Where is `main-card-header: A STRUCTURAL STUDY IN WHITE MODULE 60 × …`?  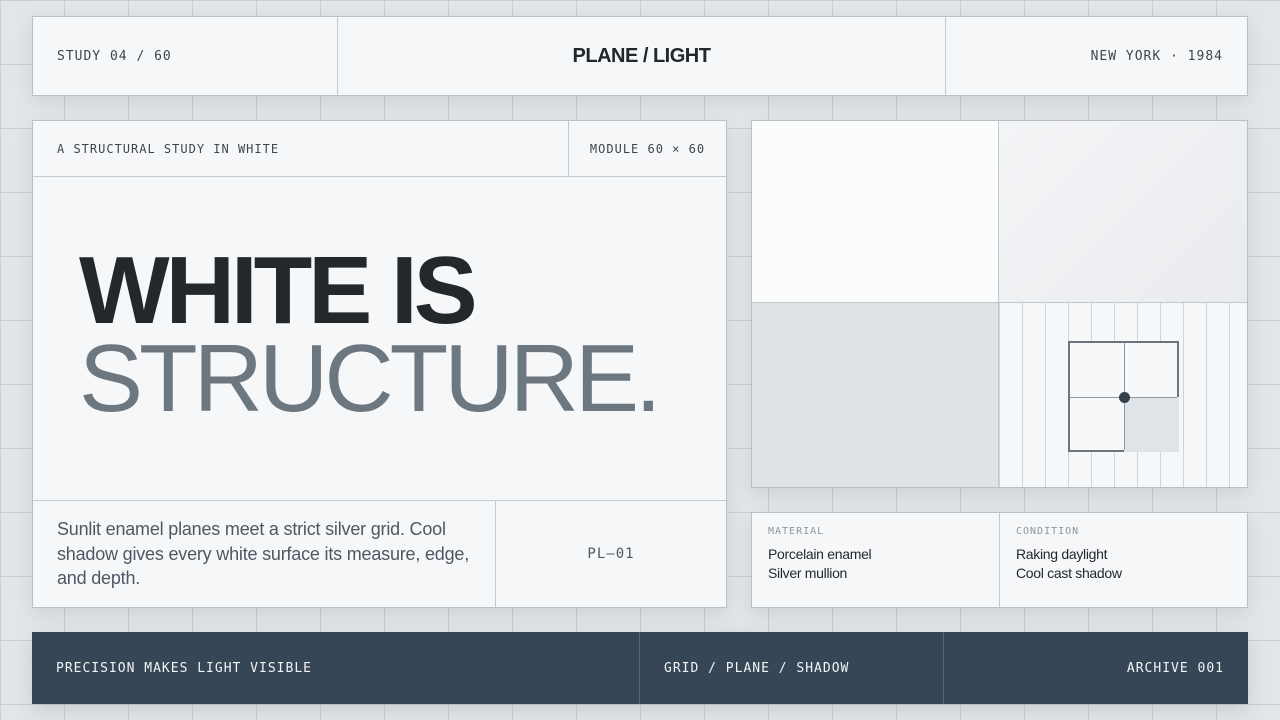
main-card-header: A STRUCTURAL STUDY IN WHITE MODULE 60 × … is located at coordinates (379, 149).